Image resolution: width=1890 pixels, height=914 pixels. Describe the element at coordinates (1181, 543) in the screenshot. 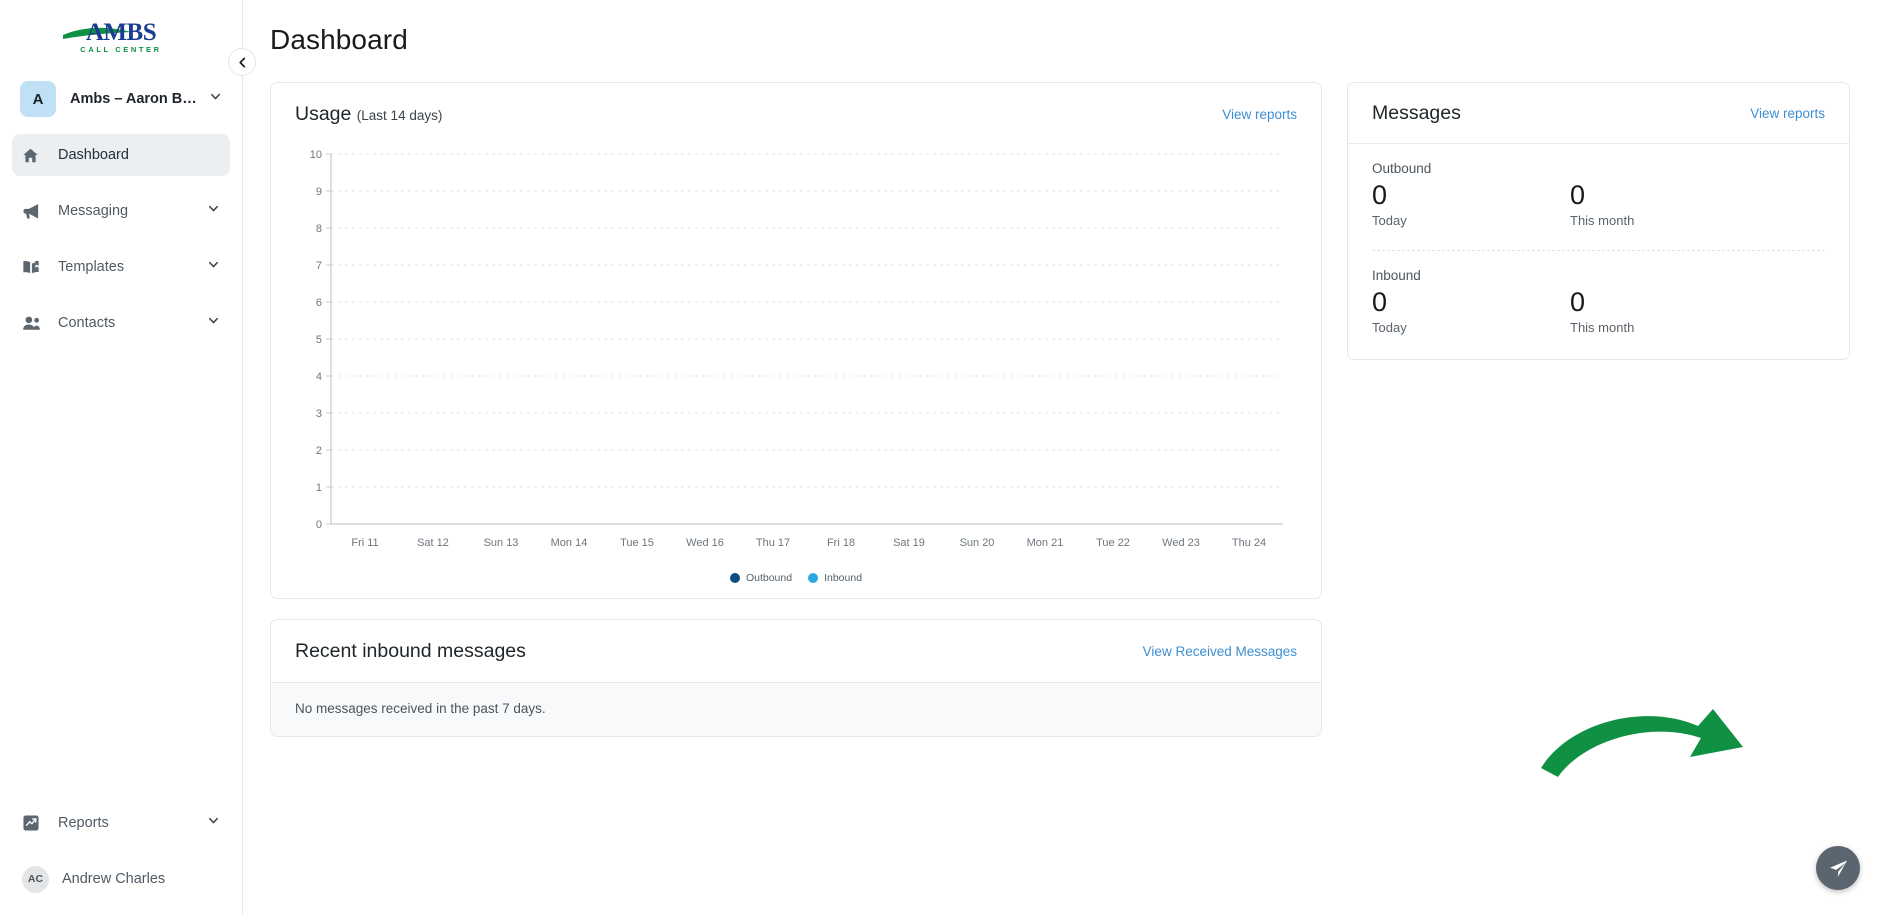

I see `svg-text: Wed 23` at that location.